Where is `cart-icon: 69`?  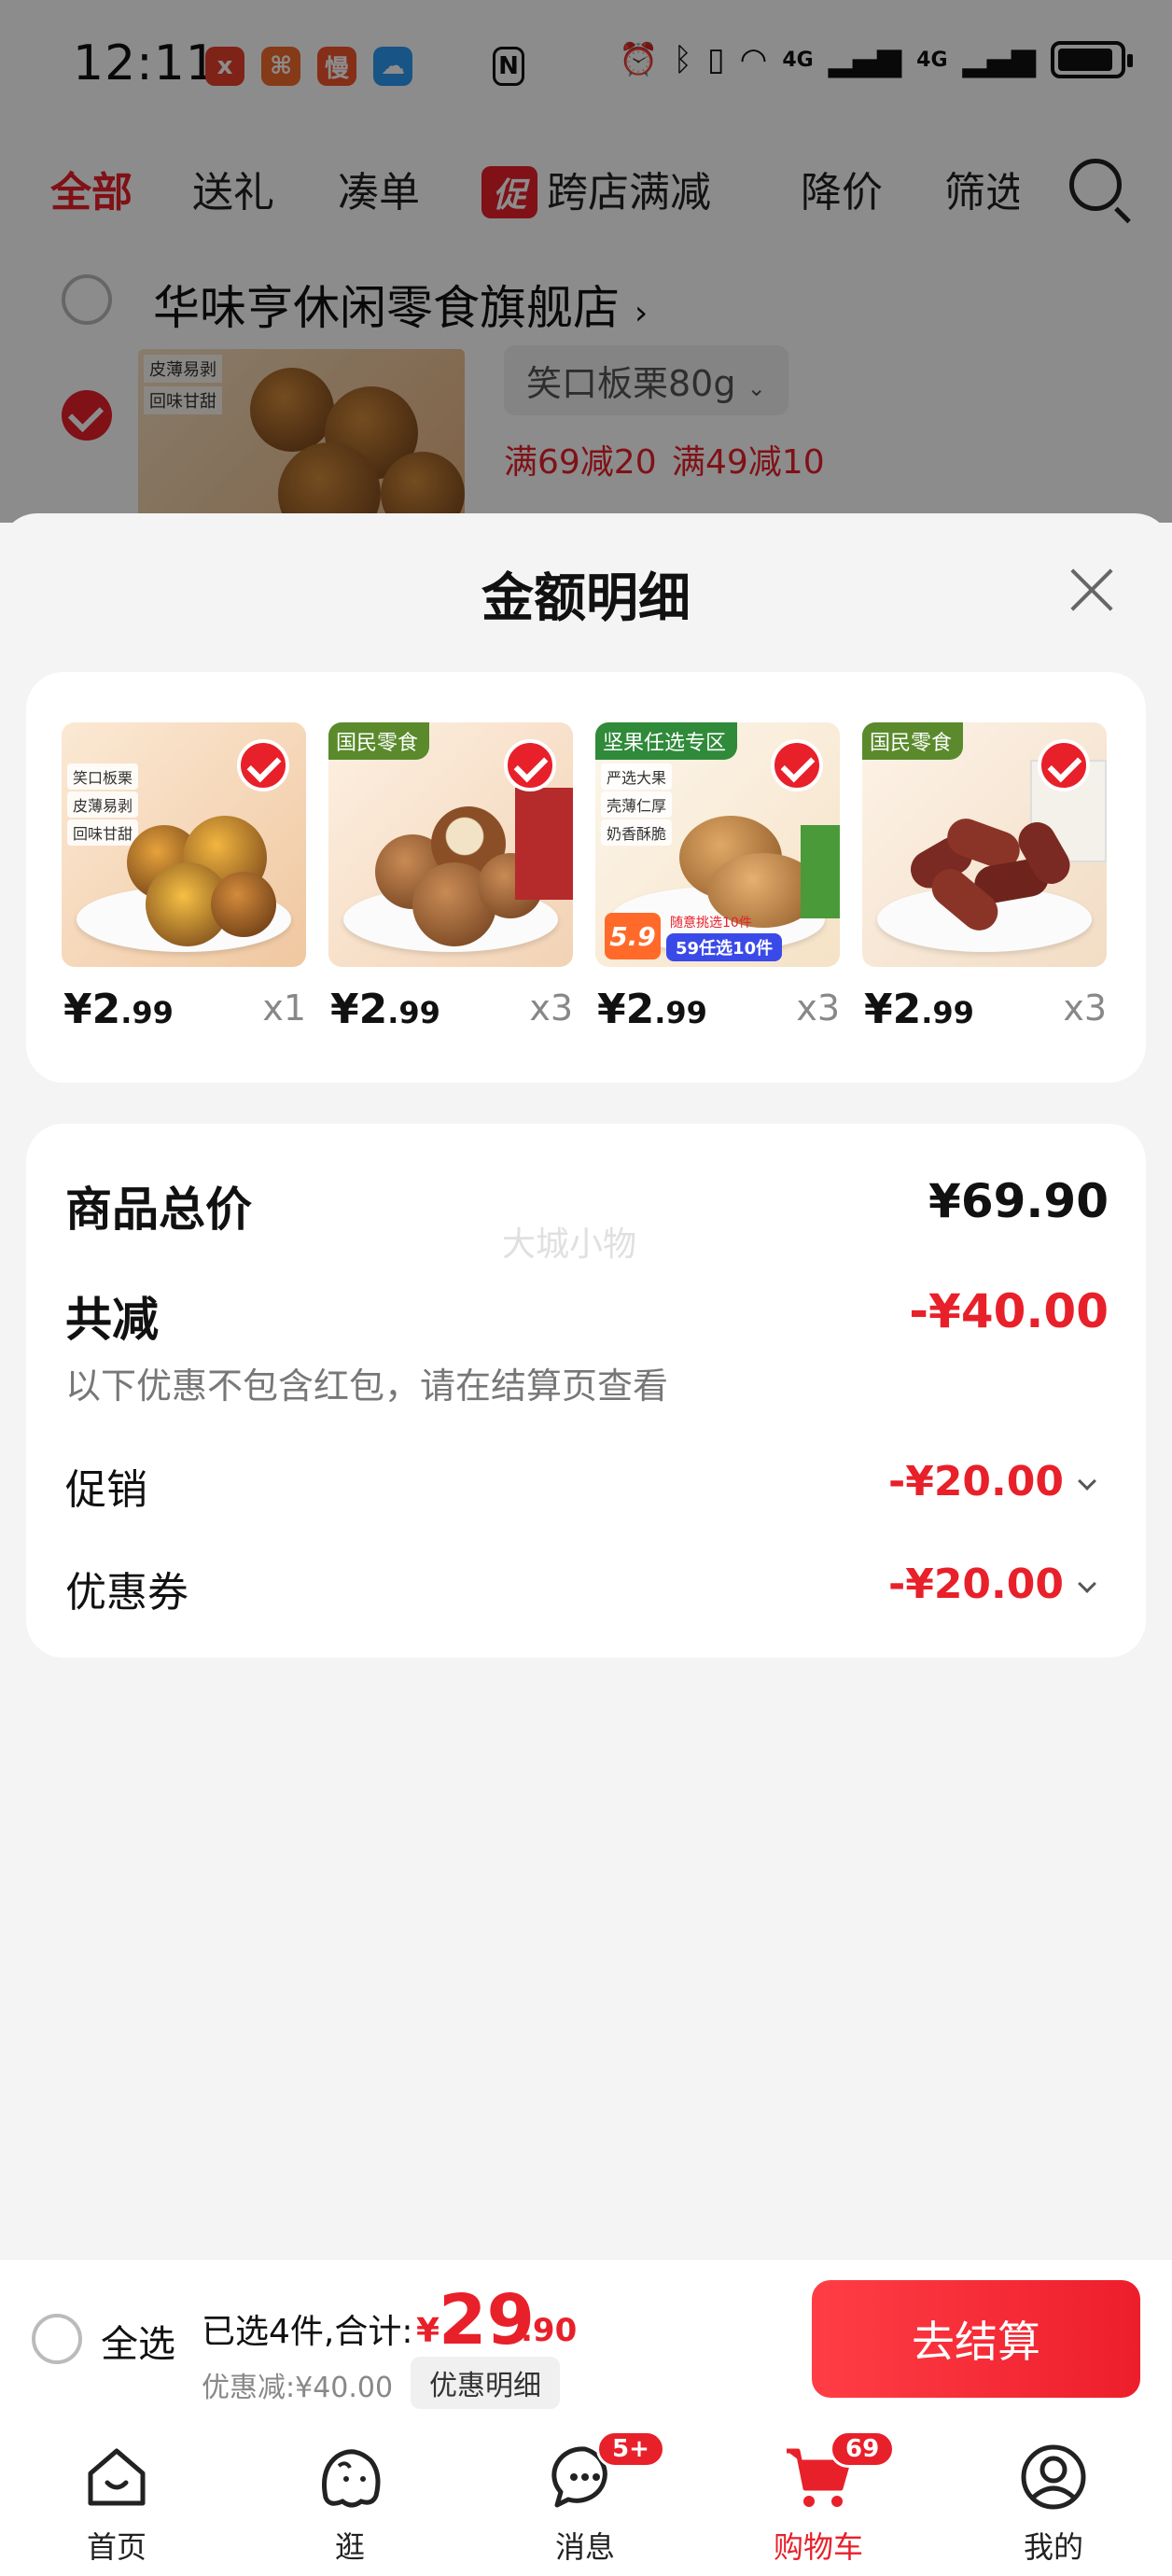 cart-icon: 69 is located at coordinates (839, 2471).